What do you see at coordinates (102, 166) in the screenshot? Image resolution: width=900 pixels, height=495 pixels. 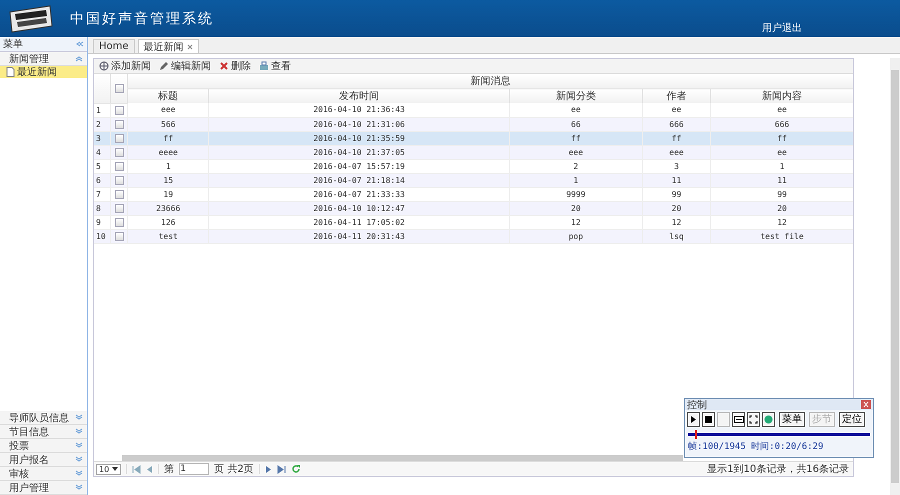 I see `row-number: 5` at bounding box center [102, 166].